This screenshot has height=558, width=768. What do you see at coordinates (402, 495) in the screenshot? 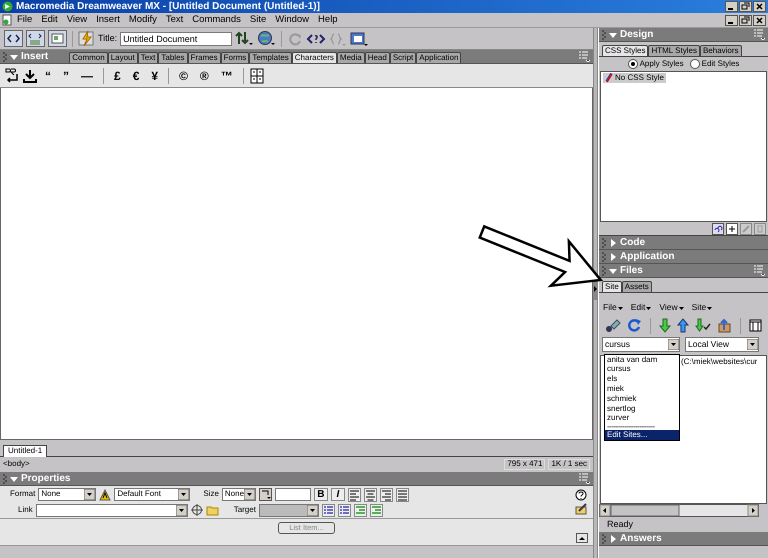
I see `justify-icon` at bounding box center [402, 495].